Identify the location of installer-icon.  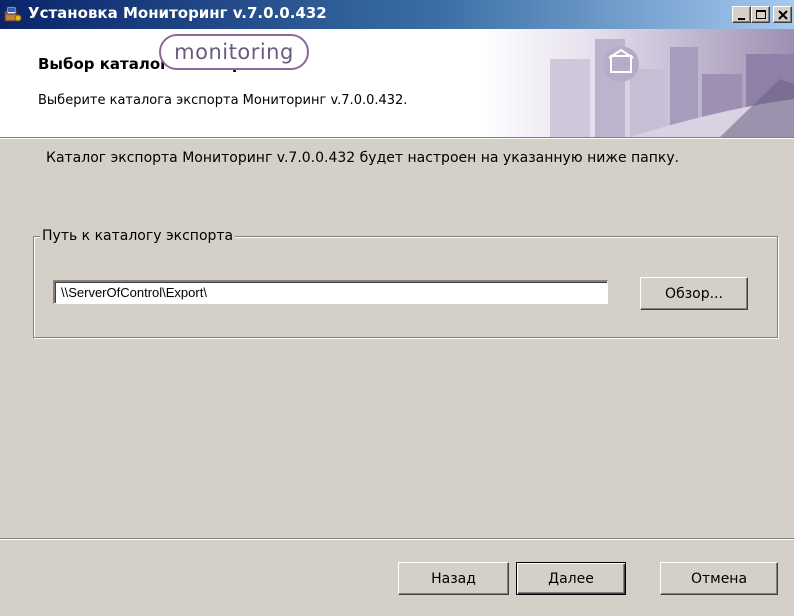
(13, 14).